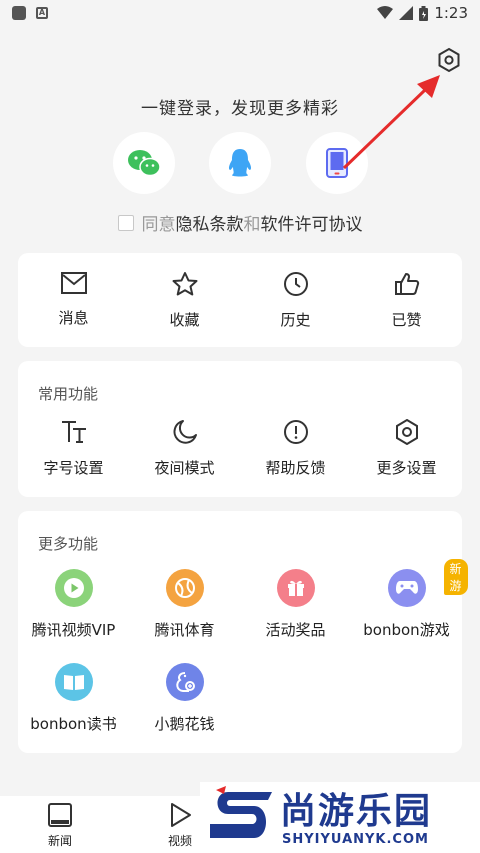 The width and height of the screenshot is (480, 853). I want to click on more-item-bonbon-games: 新游 bonbon游戏, so click(409, 599).